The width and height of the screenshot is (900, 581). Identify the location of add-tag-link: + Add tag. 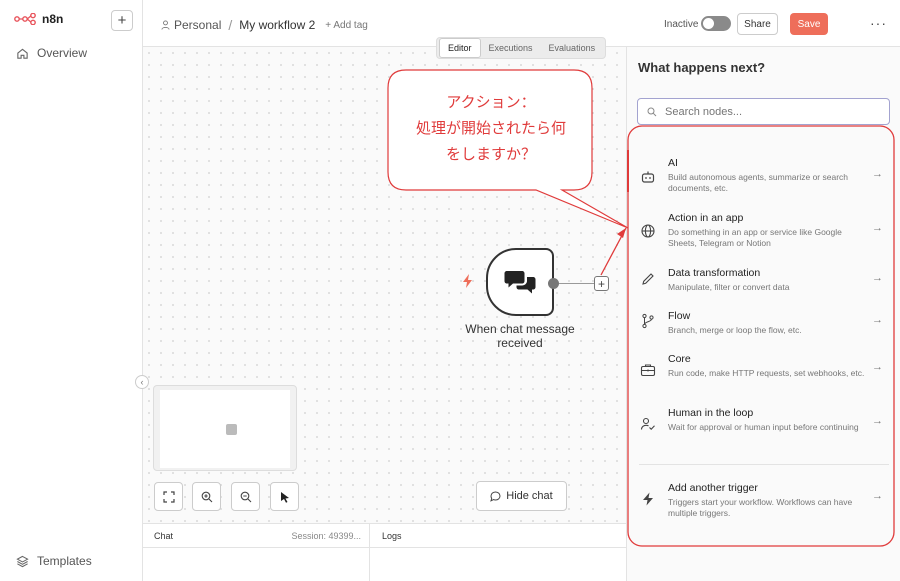
(346, 25).